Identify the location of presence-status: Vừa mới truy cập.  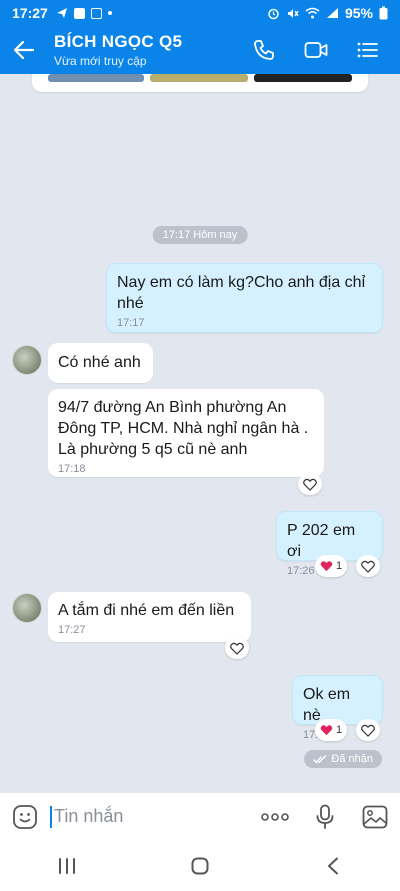
(100, 61).